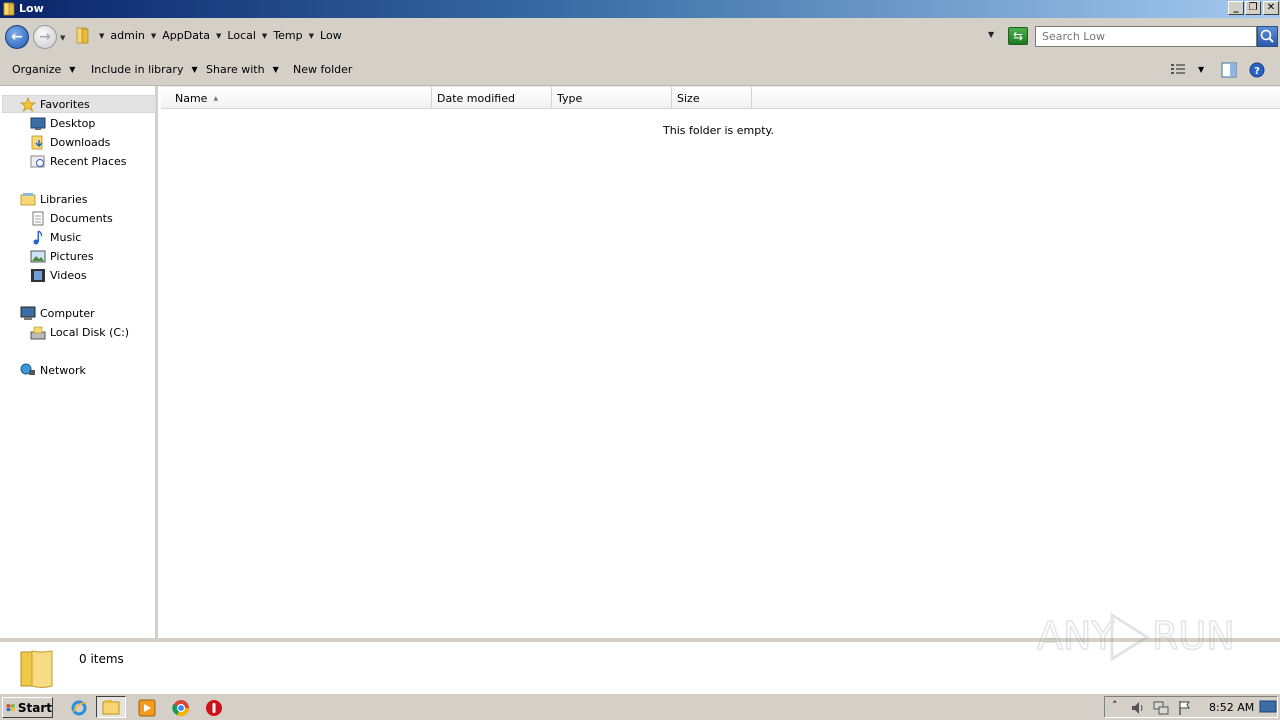  I want to click on pictures-icon, so click(38, 256).